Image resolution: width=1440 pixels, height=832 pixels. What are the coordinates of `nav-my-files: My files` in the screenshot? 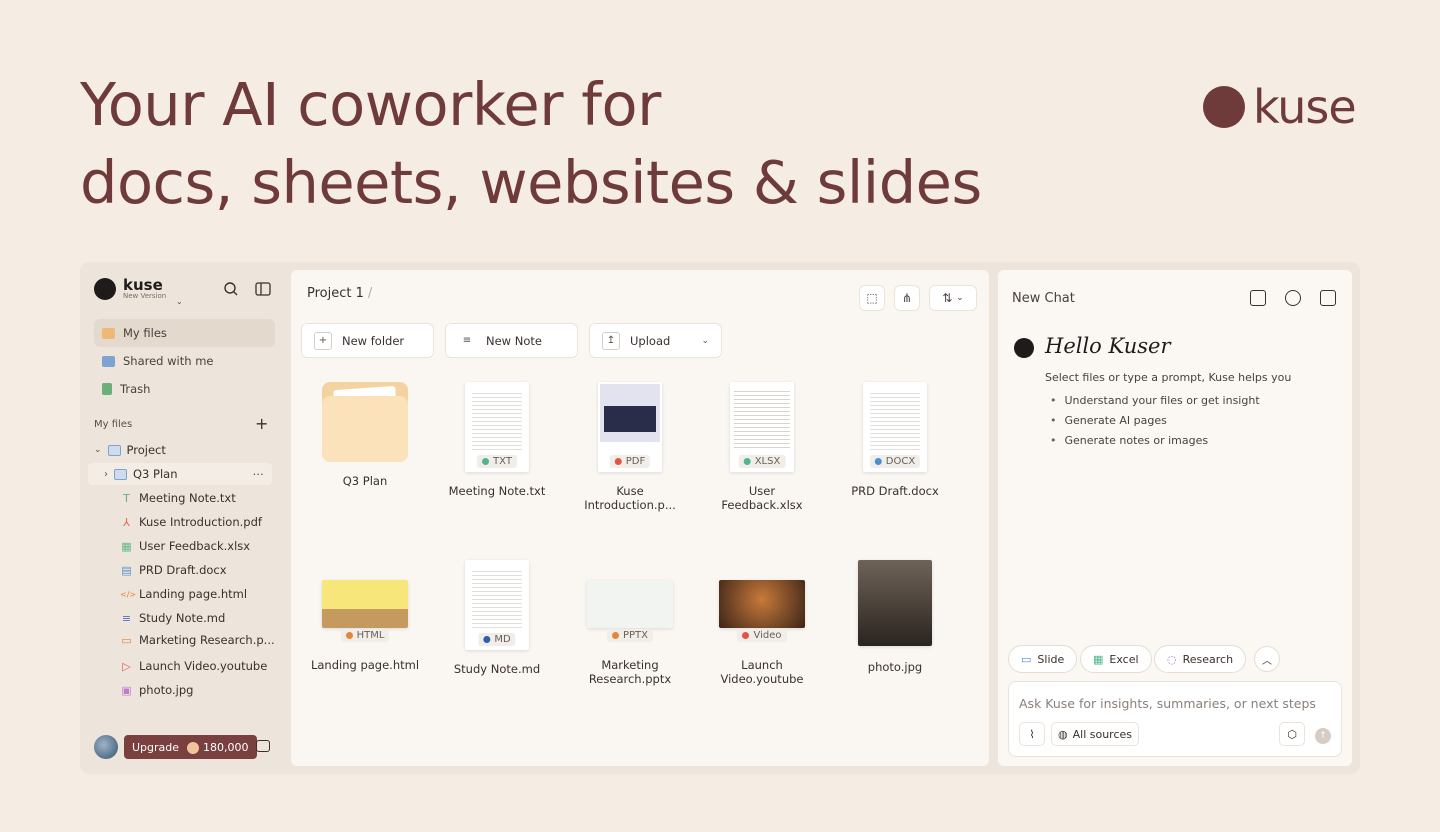 It's located at (184, 333).